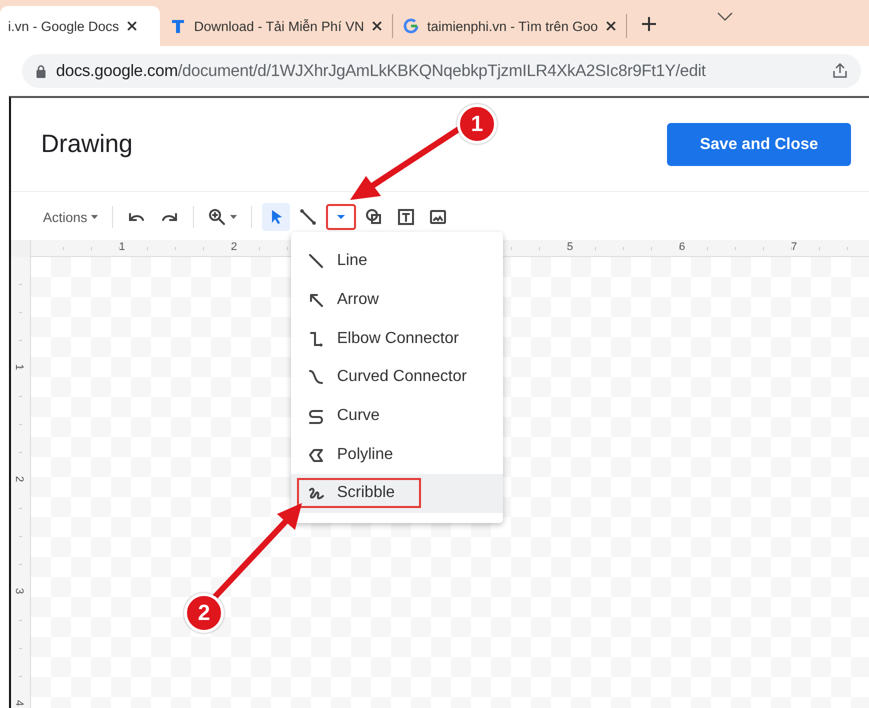 Image resolution: width=869 pixels, height=708 pixels. I want to click on browser-tab: taimienphi.vn - Tìm trên Goo, so click(510, 26).